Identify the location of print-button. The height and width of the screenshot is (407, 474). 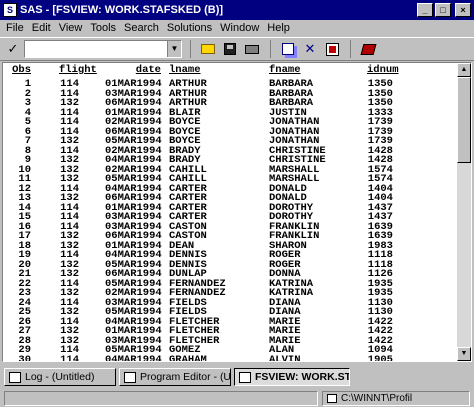
(252, 49).